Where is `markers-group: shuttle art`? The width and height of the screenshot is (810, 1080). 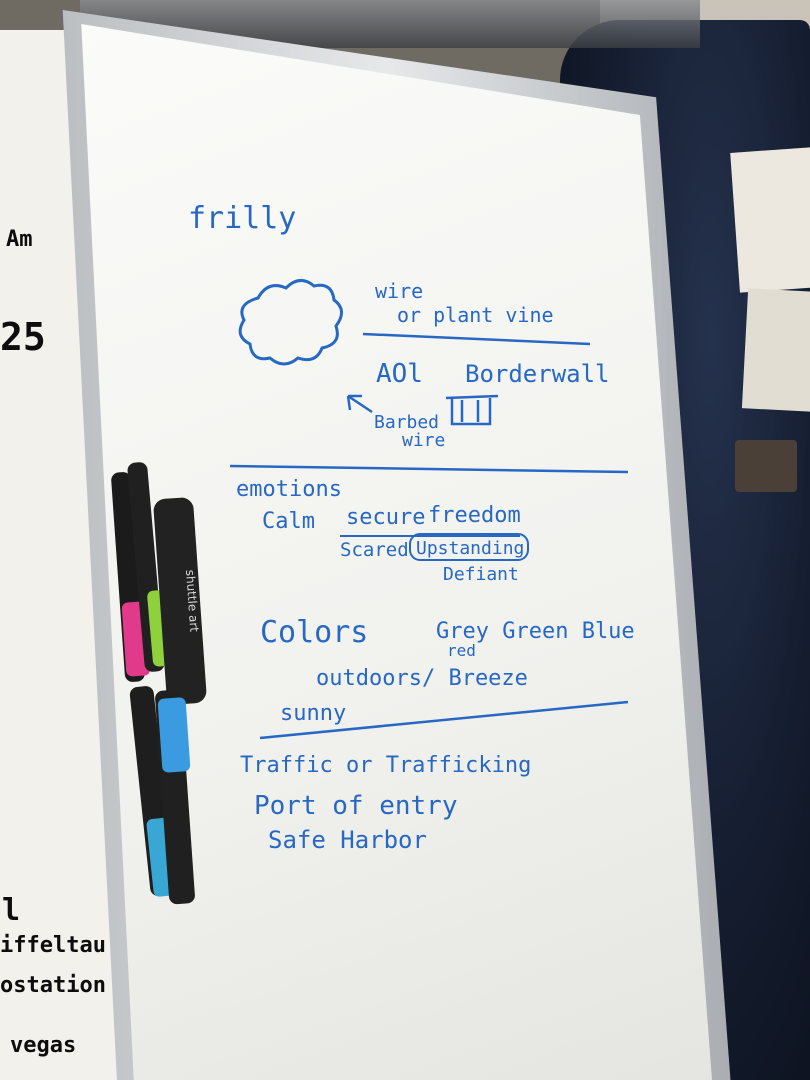 markers-group: shuttle art is located at coordinates (159, 683).